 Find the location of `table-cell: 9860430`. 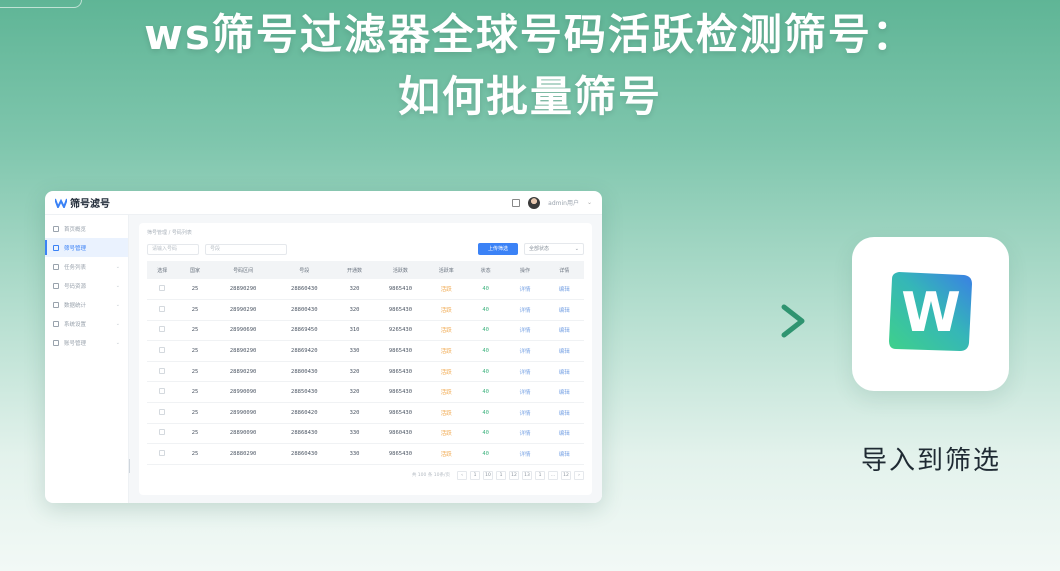

table-cell: 9860430 is located at coordinates (400, 433).